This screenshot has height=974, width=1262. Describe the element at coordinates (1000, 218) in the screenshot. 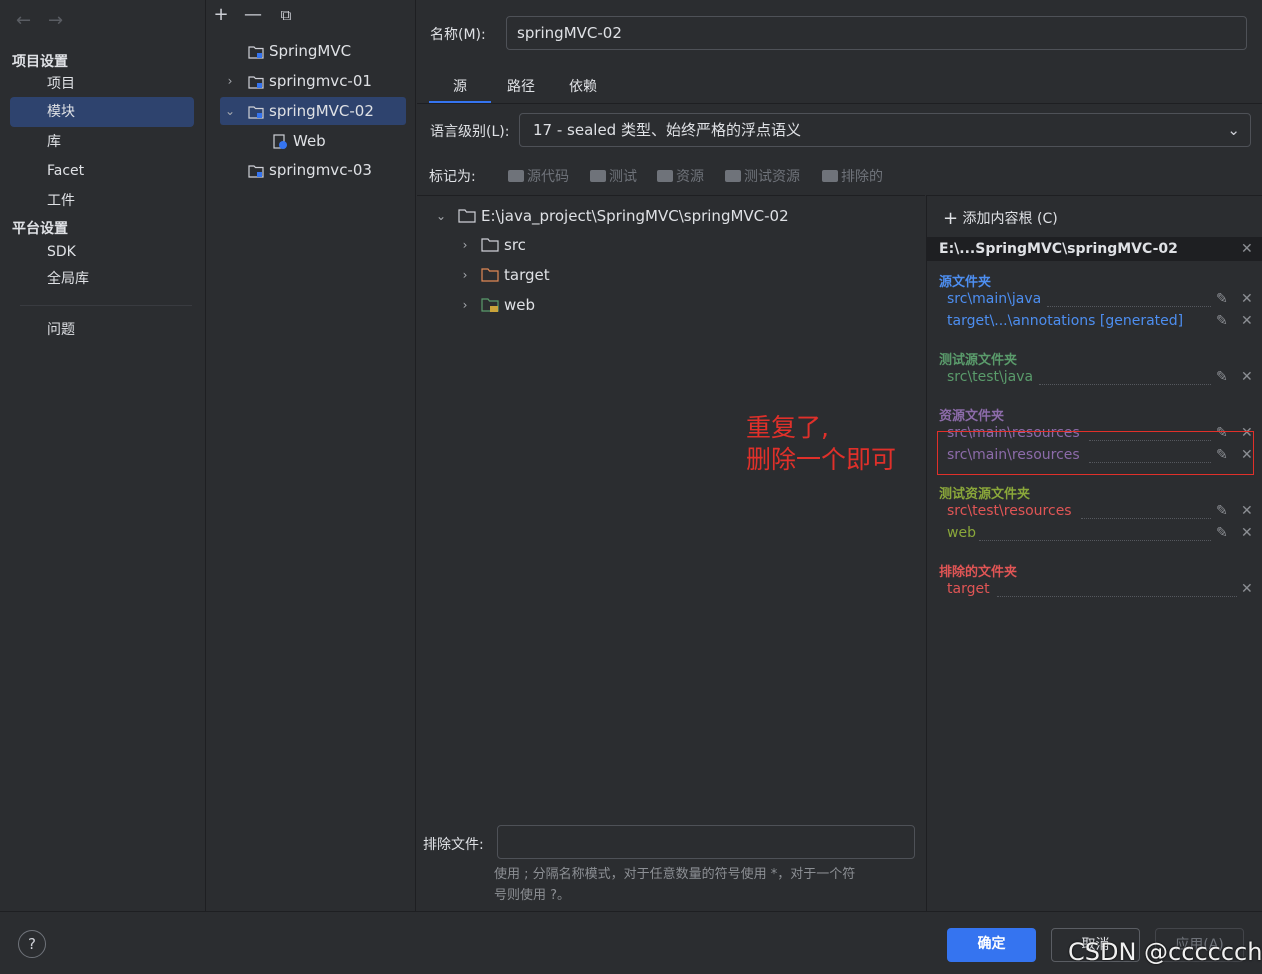

I see `add-content-root-button: + 添加内容根 (C)` at that location.